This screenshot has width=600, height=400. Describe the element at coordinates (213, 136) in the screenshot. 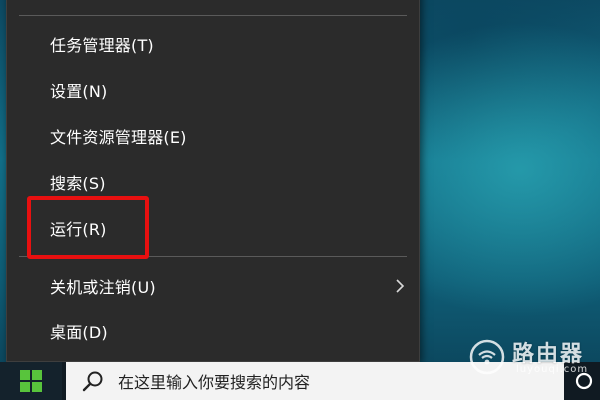

I see `menu-item-file-explorer: 文件资源管理器(E)` at that location.